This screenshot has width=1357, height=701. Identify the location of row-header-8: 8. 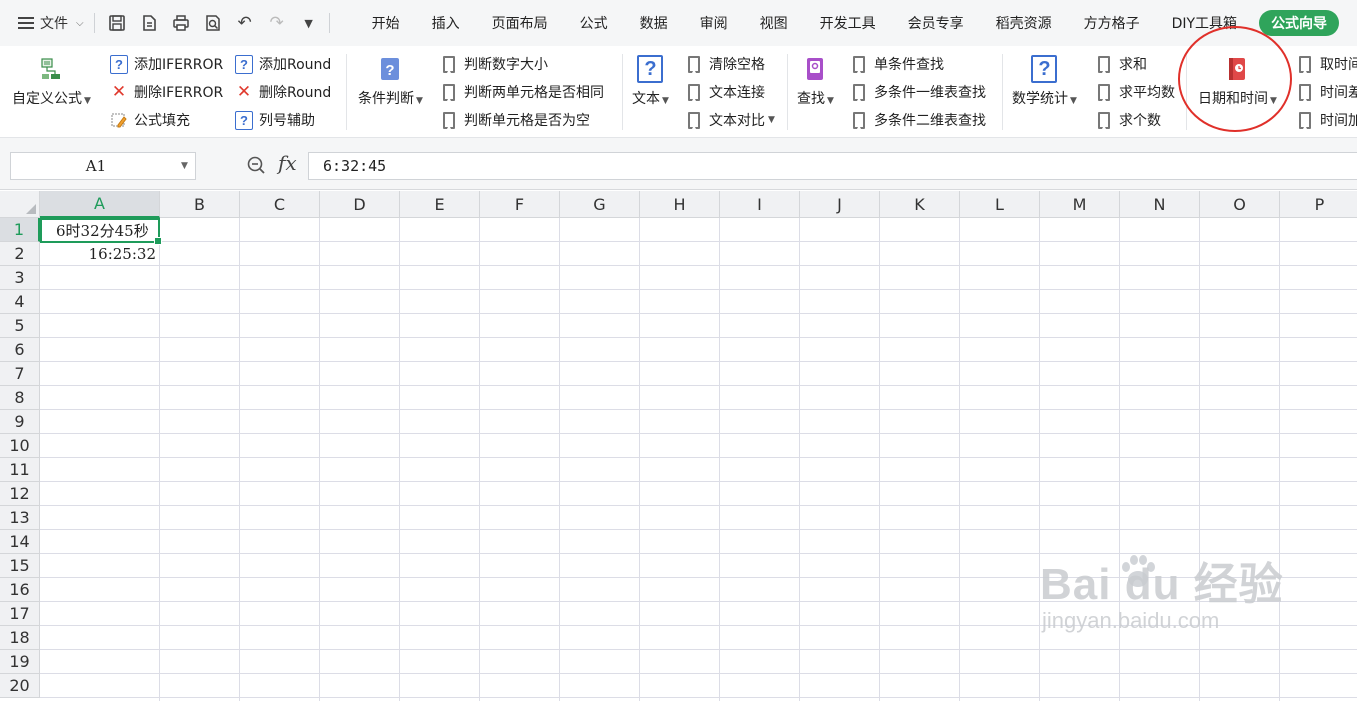
(20, 398).